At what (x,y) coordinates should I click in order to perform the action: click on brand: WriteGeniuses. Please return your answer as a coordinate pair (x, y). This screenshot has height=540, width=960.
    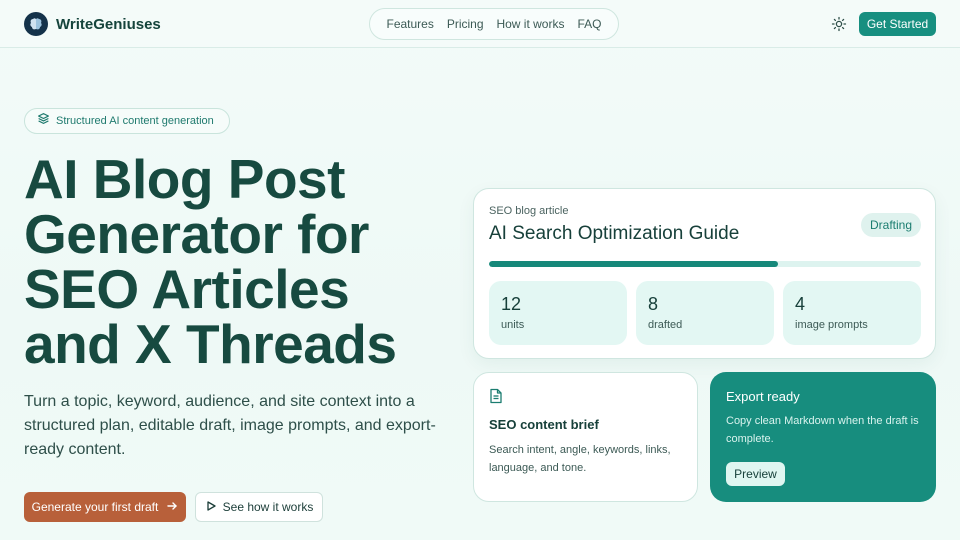
    Looking at the image, I should click on (92, 24).